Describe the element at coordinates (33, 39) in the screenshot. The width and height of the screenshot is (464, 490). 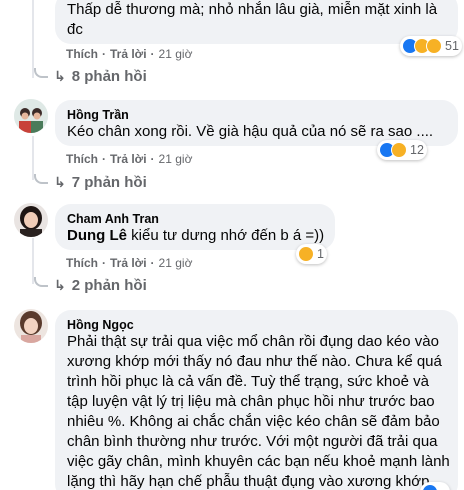
I see `thread-line` at that location.